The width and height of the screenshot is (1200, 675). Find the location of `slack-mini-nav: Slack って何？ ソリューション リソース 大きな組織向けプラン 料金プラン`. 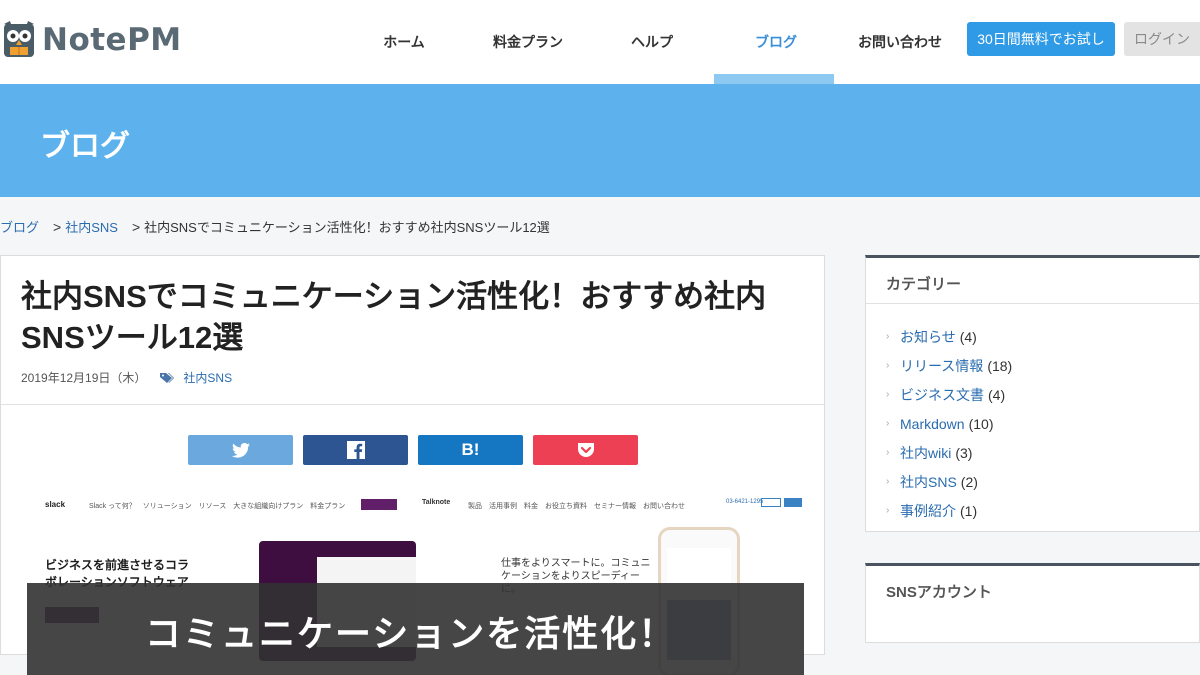

slack-mini-nav: Slack って何？ ソリューション リソース 大きな組織向けプラン 料金プラン is located at coordinates (217, 506).